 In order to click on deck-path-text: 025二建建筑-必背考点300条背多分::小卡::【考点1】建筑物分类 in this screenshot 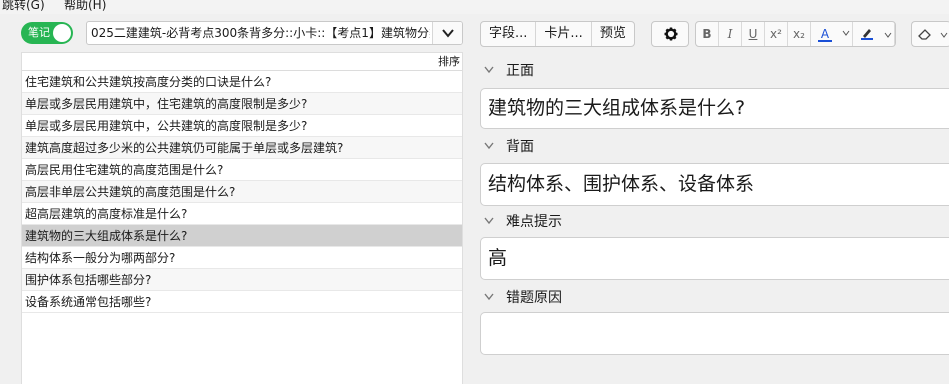, I will do `click(260, 33)`.